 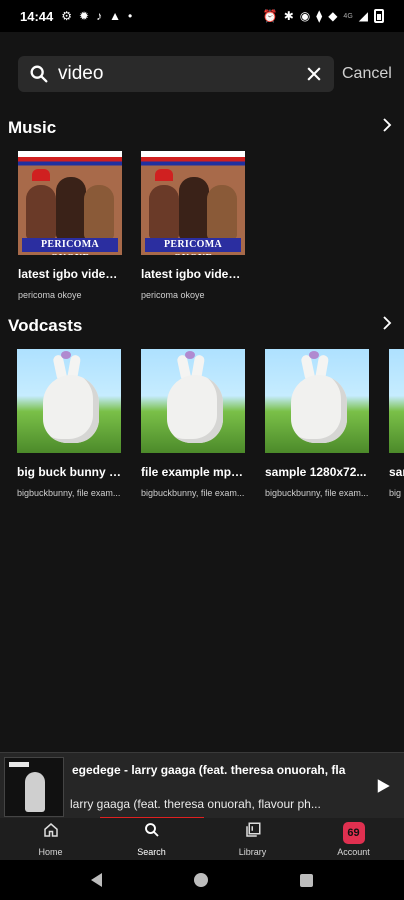 I want to click on tab-library: Library, so click(x=252, y=839).